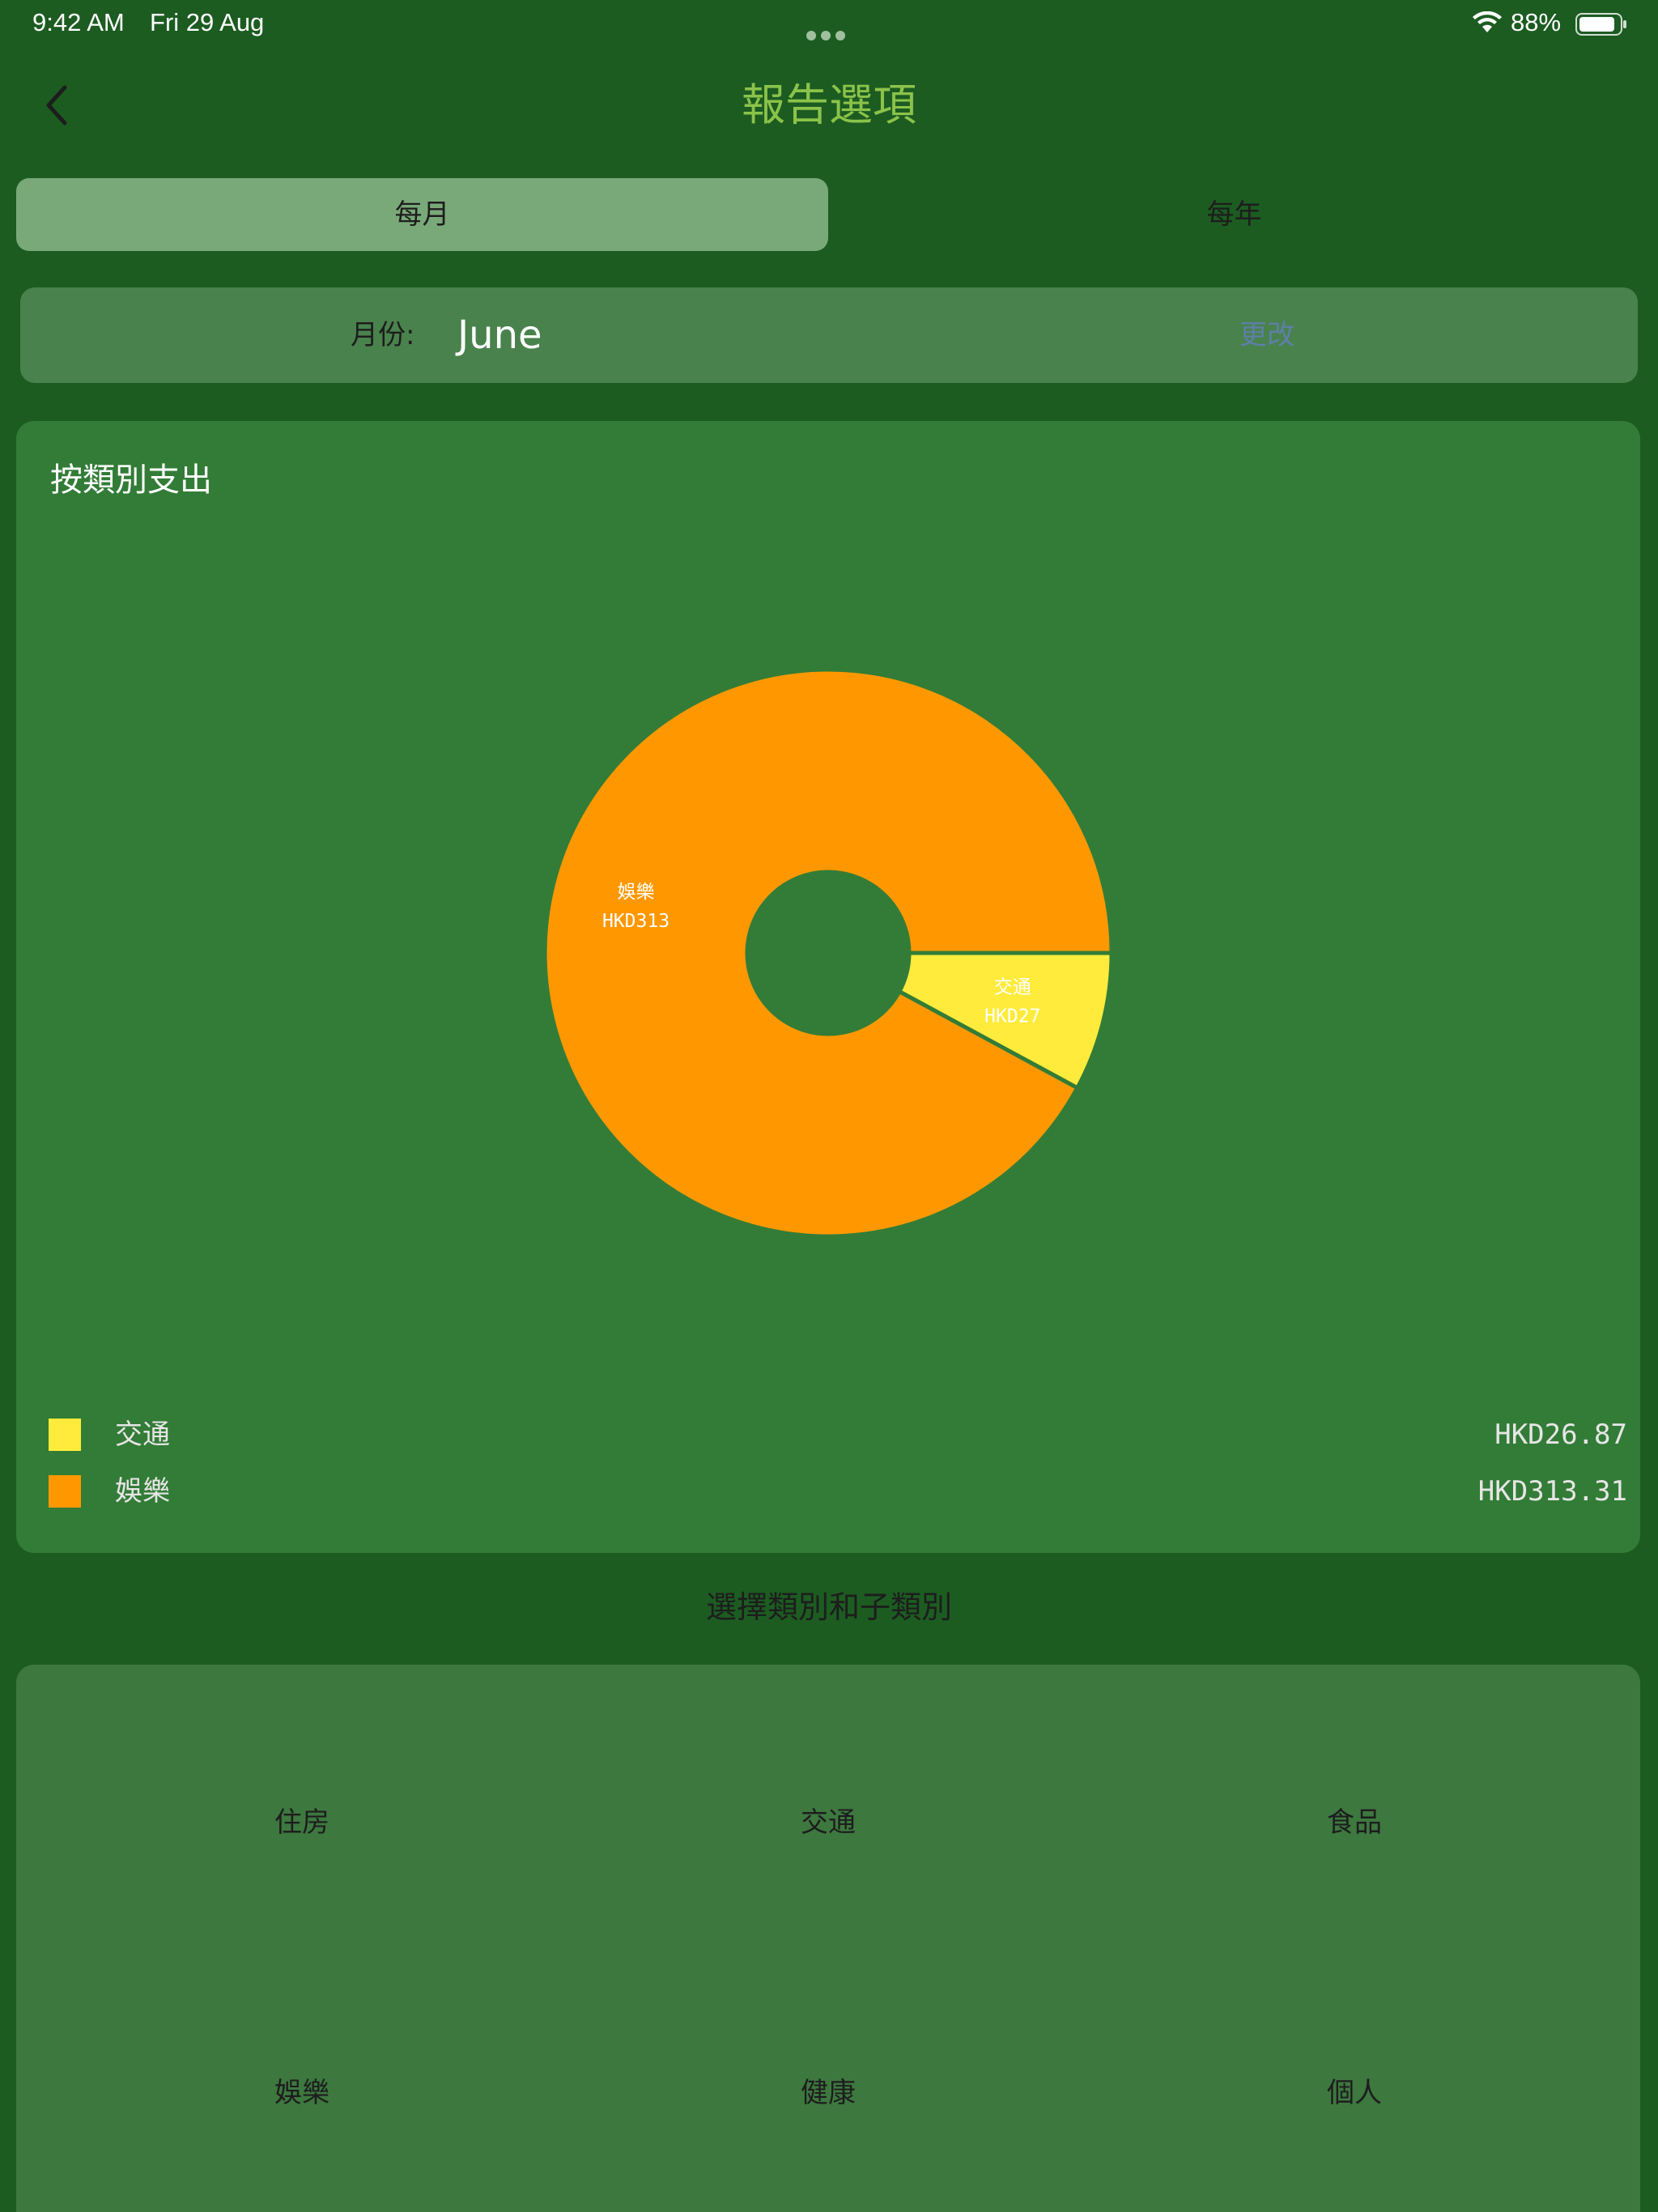 The width and height of the screenshot is (1658, 2212). What do you see at coordinates (302, 1823) in the screenshot?
I see `category-housing: 住房` at bounding box center [302, 1823].